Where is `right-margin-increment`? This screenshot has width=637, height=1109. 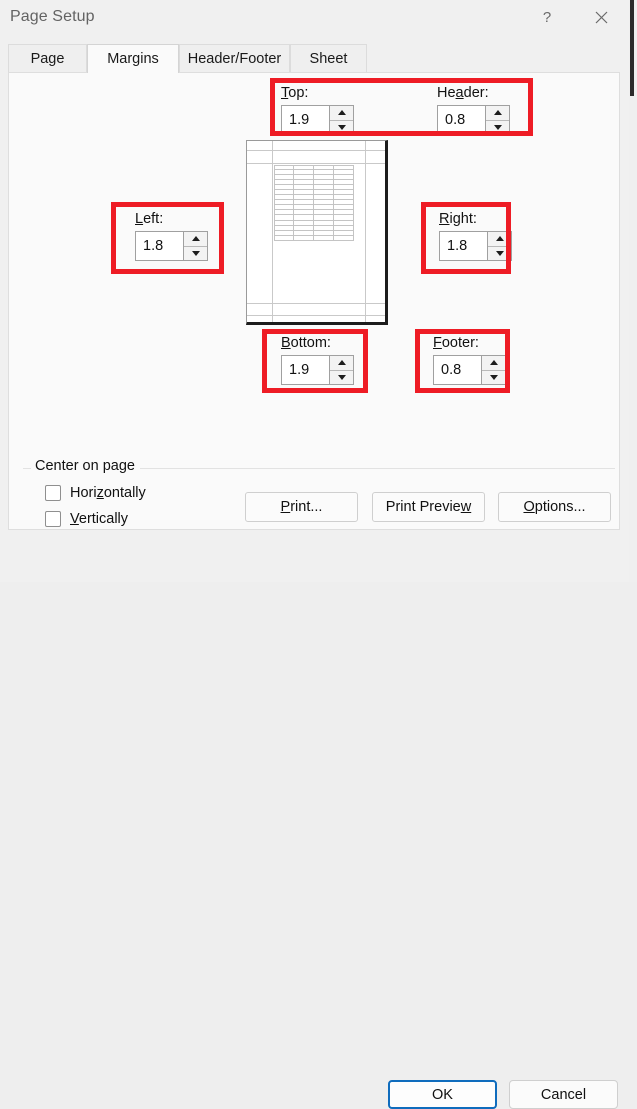
right-margin-increment is located at coordinates (499, 239).